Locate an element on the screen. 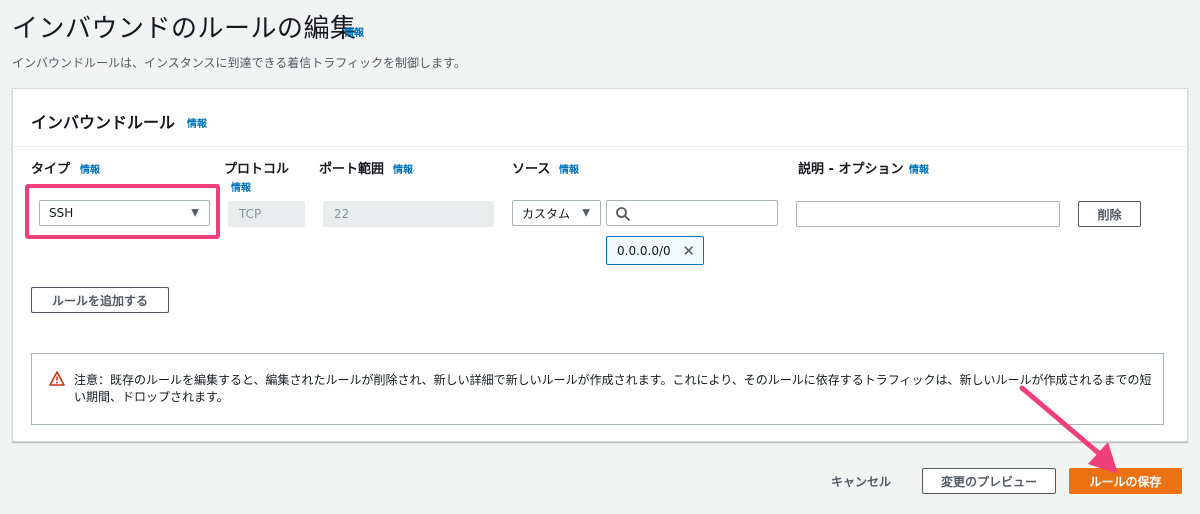 This screenshot has width=1200, height=514. protocol-field: TCP is located at coordinates (266, 214).